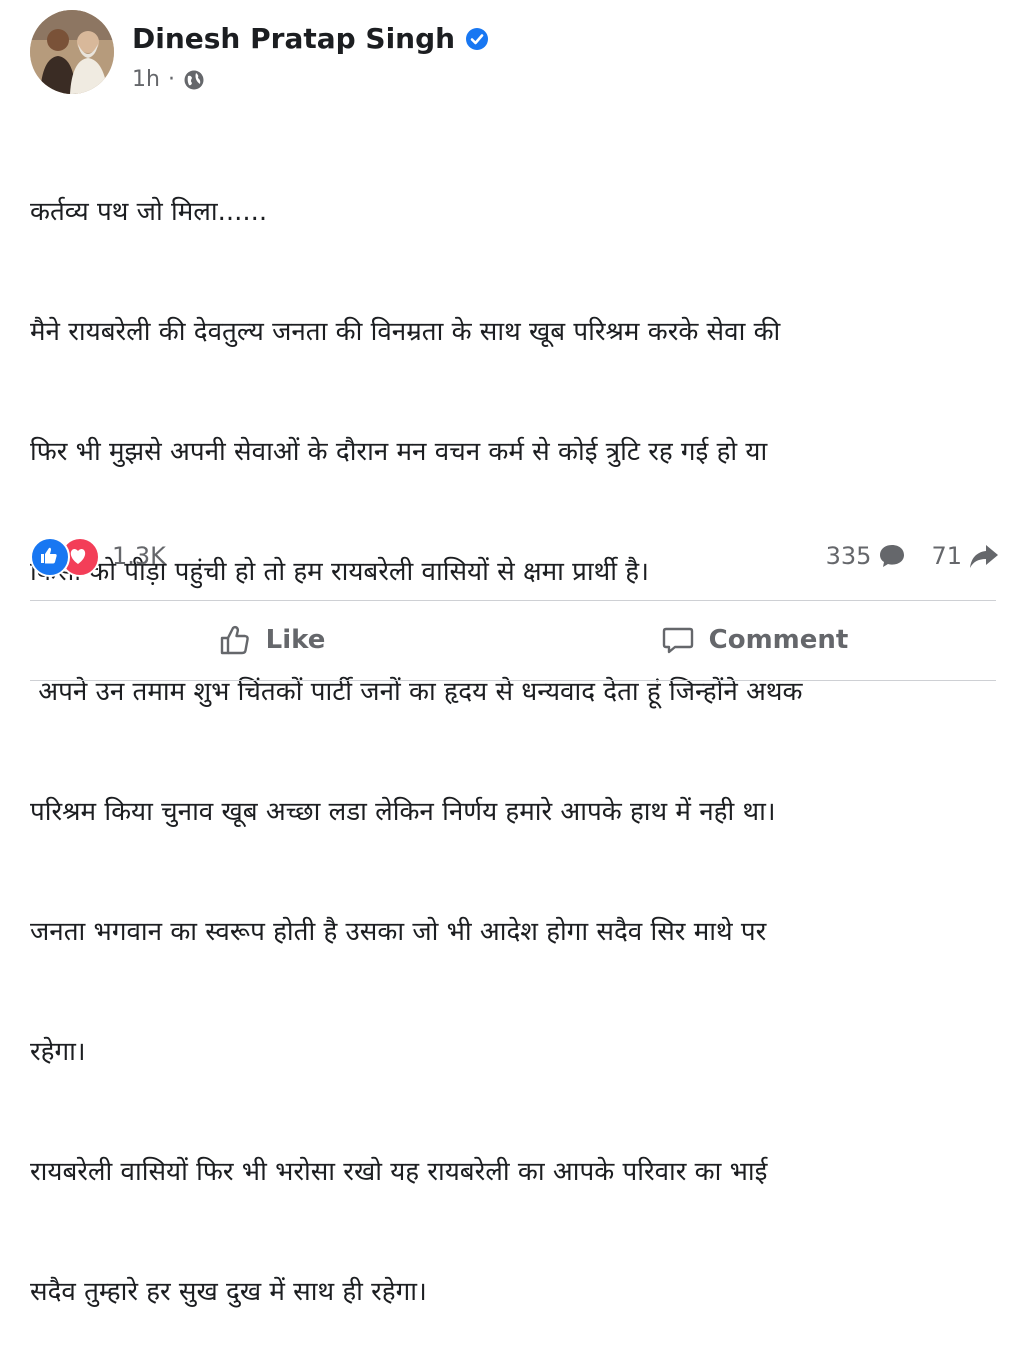  I want to click on post-header: Dinesh Pratap Singh 1h ·, so click(520, 52).